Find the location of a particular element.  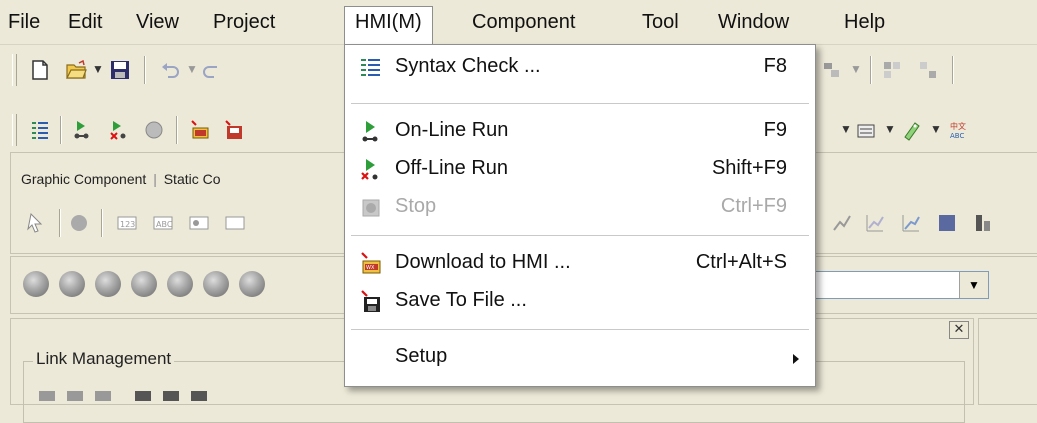

menu-tool: Tool is located at coordinates (660, 22).